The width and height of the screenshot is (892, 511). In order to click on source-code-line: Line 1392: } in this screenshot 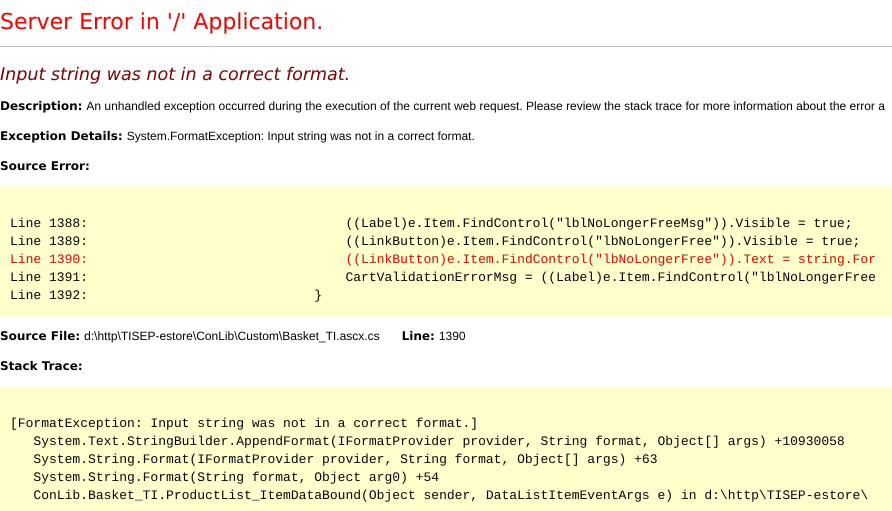, I will do `click(167, 296)`.